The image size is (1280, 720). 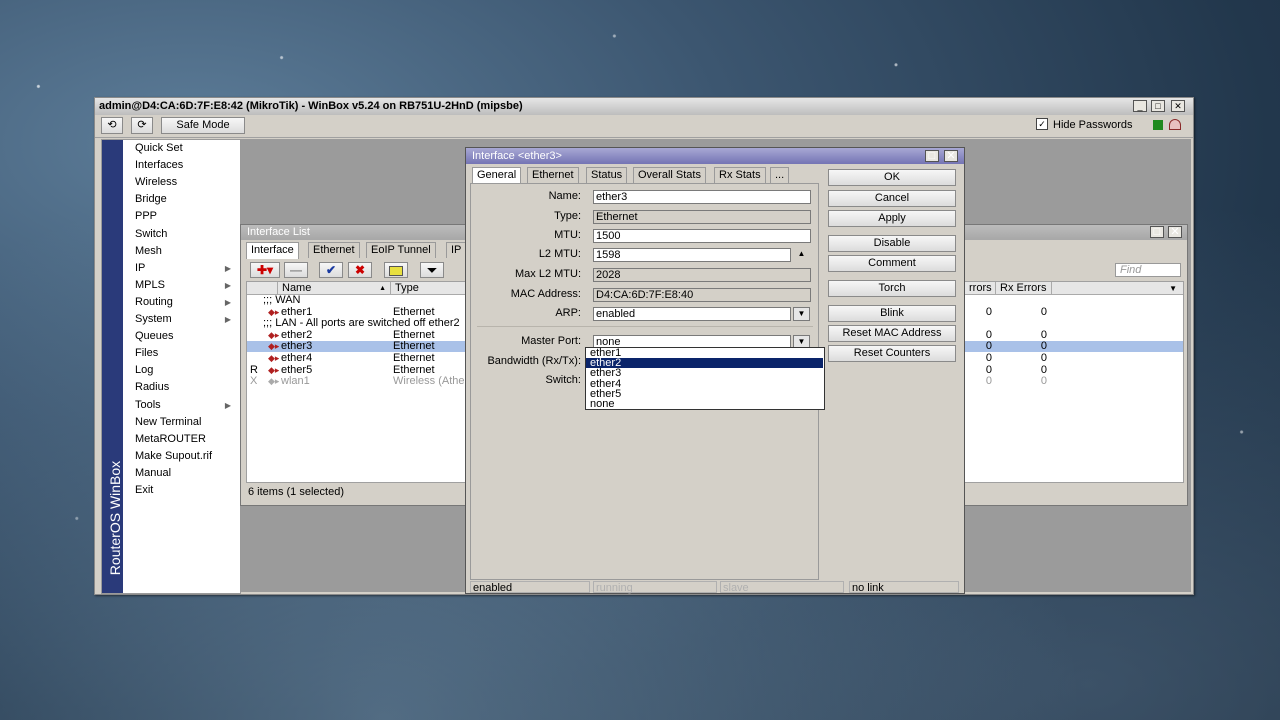 I want to click on comment-button: Comment, so click(x=892, y=263).